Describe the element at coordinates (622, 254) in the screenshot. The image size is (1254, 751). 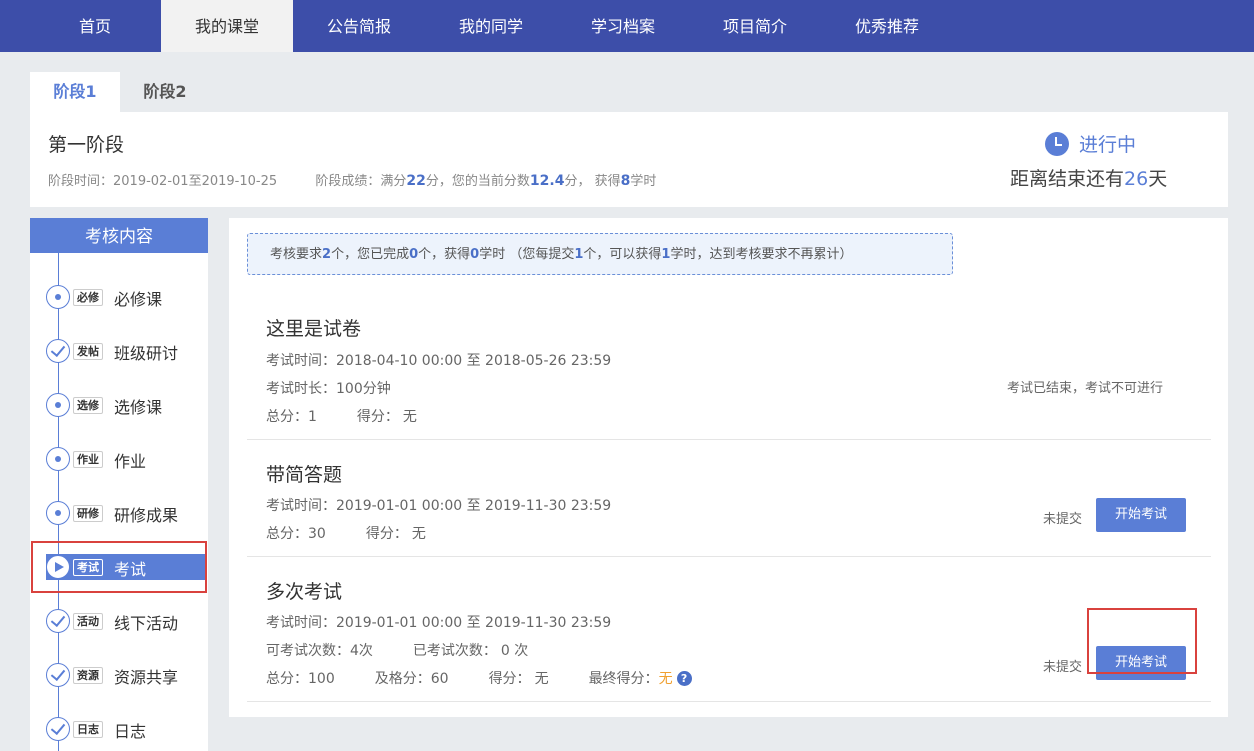
I see `notice-text: 个，可以获得` at that location.